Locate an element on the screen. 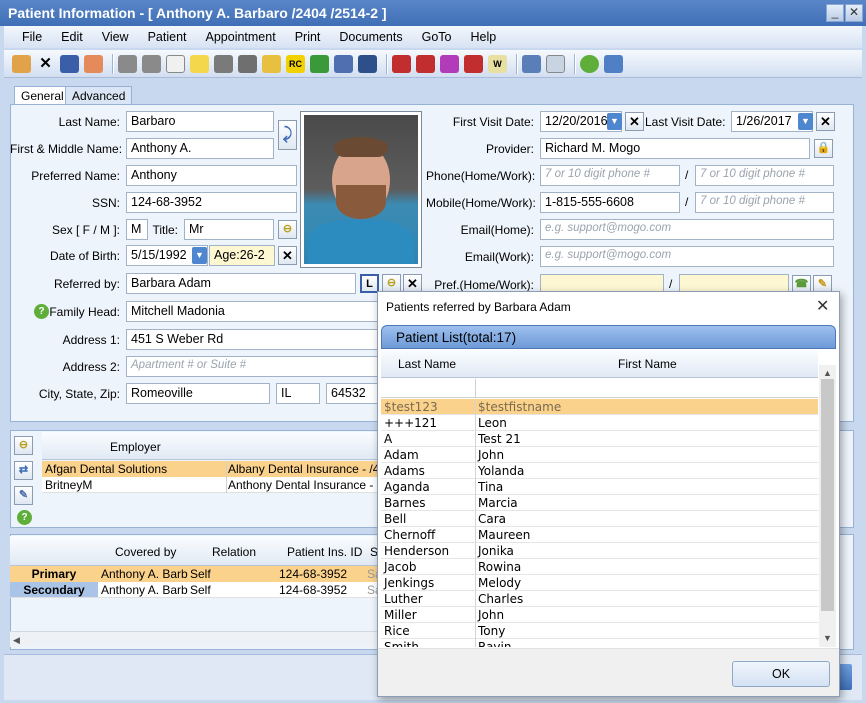 Image resolution: width=866 pixels, height=703 pixels. address2-field: Apartment # or Suite # is located at coordinates (253, 366).